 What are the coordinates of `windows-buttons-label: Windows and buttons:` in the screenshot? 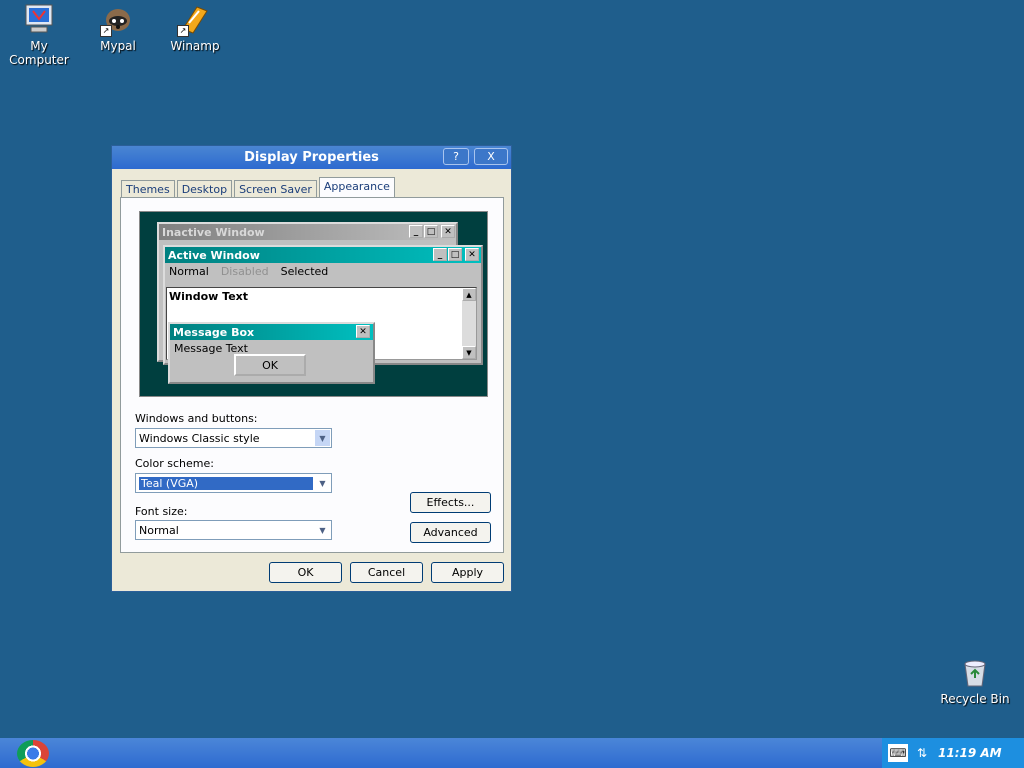 It's located at (196, 418).